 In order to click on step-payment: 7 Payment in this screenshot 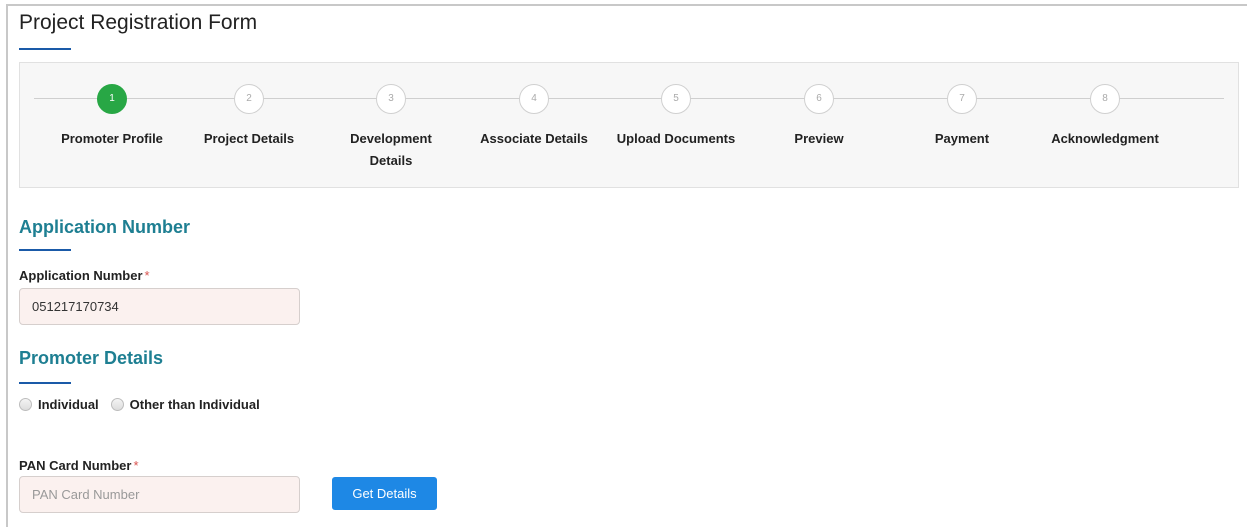, I will do `click(962, 117)`.